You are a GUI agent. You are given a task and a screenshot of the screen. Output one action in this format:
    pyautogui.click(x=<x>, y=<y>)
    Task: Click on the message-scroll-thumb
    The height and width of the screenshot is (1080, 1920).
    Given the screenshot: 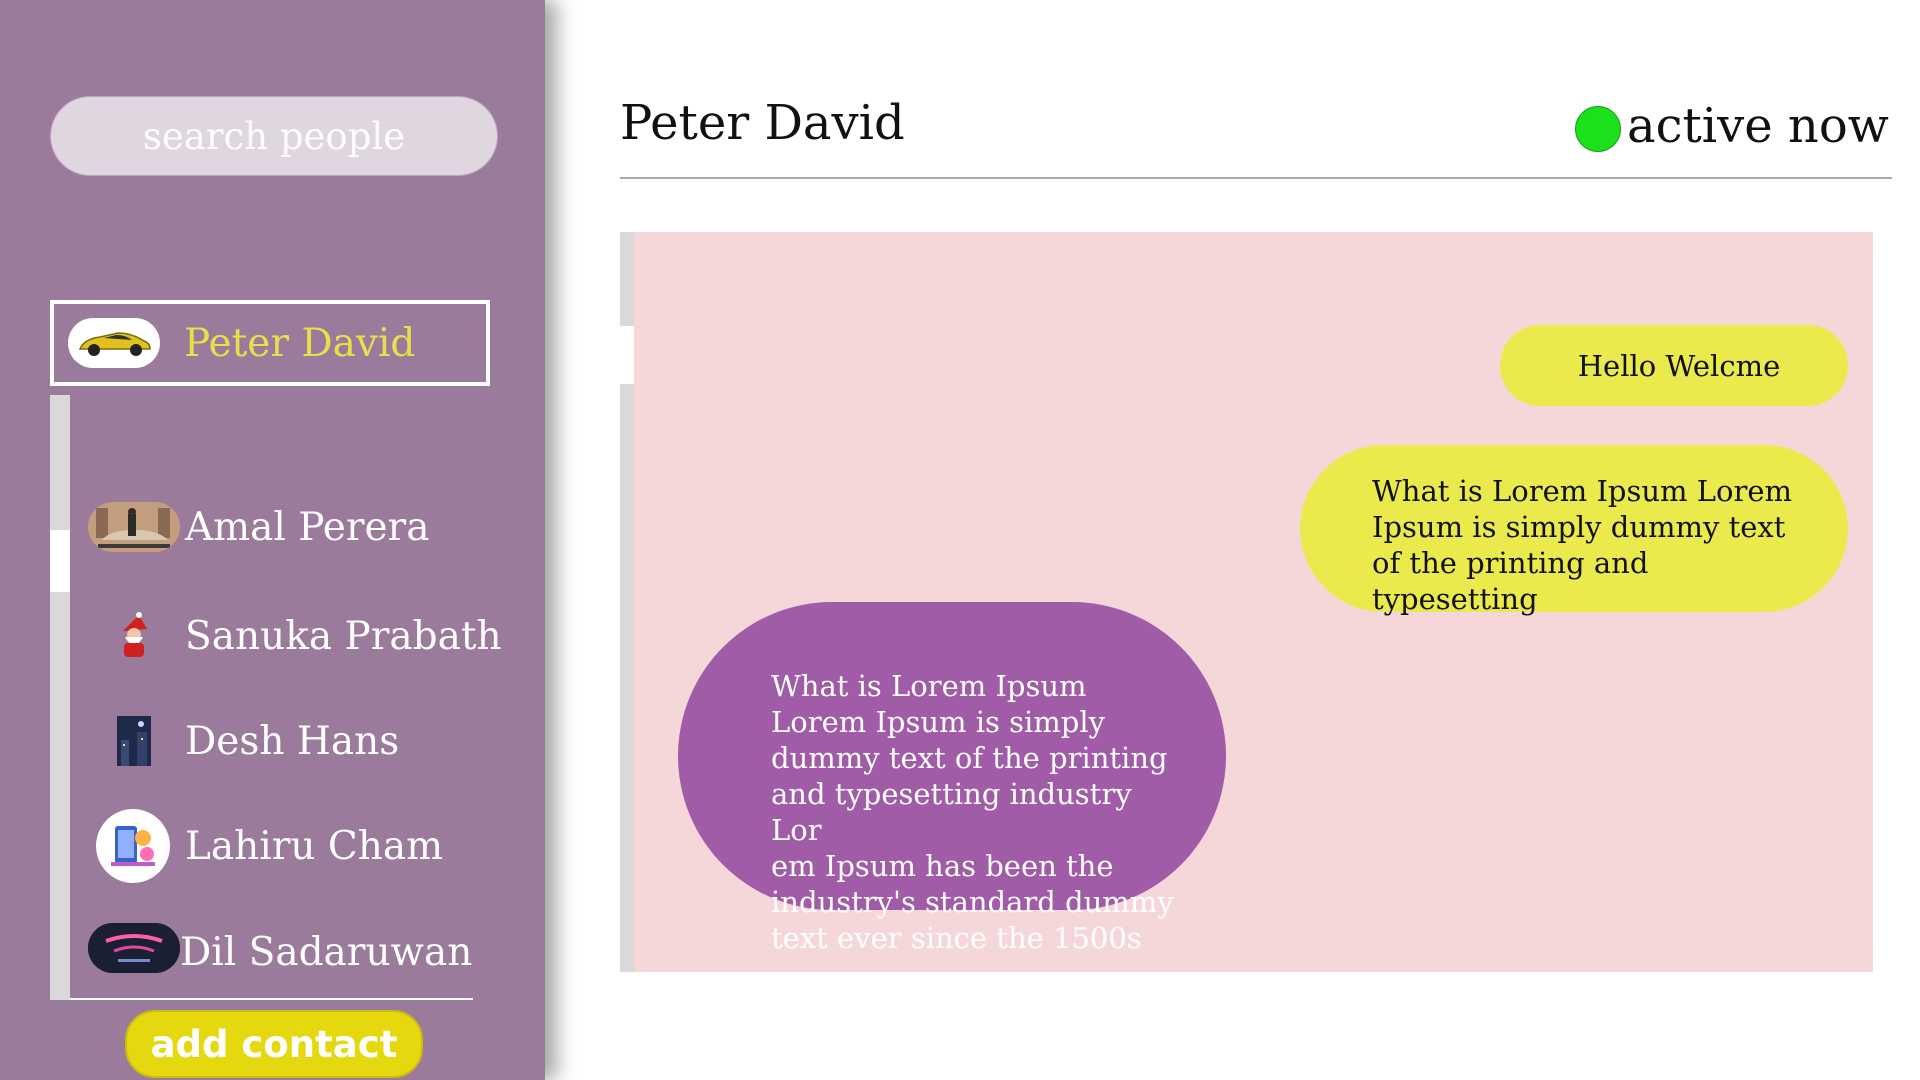 What is the action you would take?
    pyautogui.click(x=627, y=355)
    